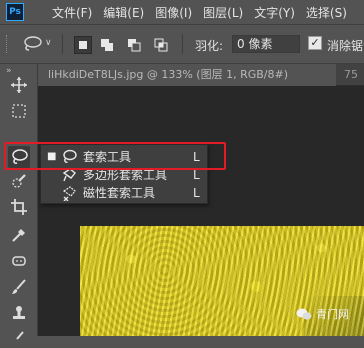 This screenshot has height=348, width=364. I want to click on quick-selection-icon, so click(19, 181).